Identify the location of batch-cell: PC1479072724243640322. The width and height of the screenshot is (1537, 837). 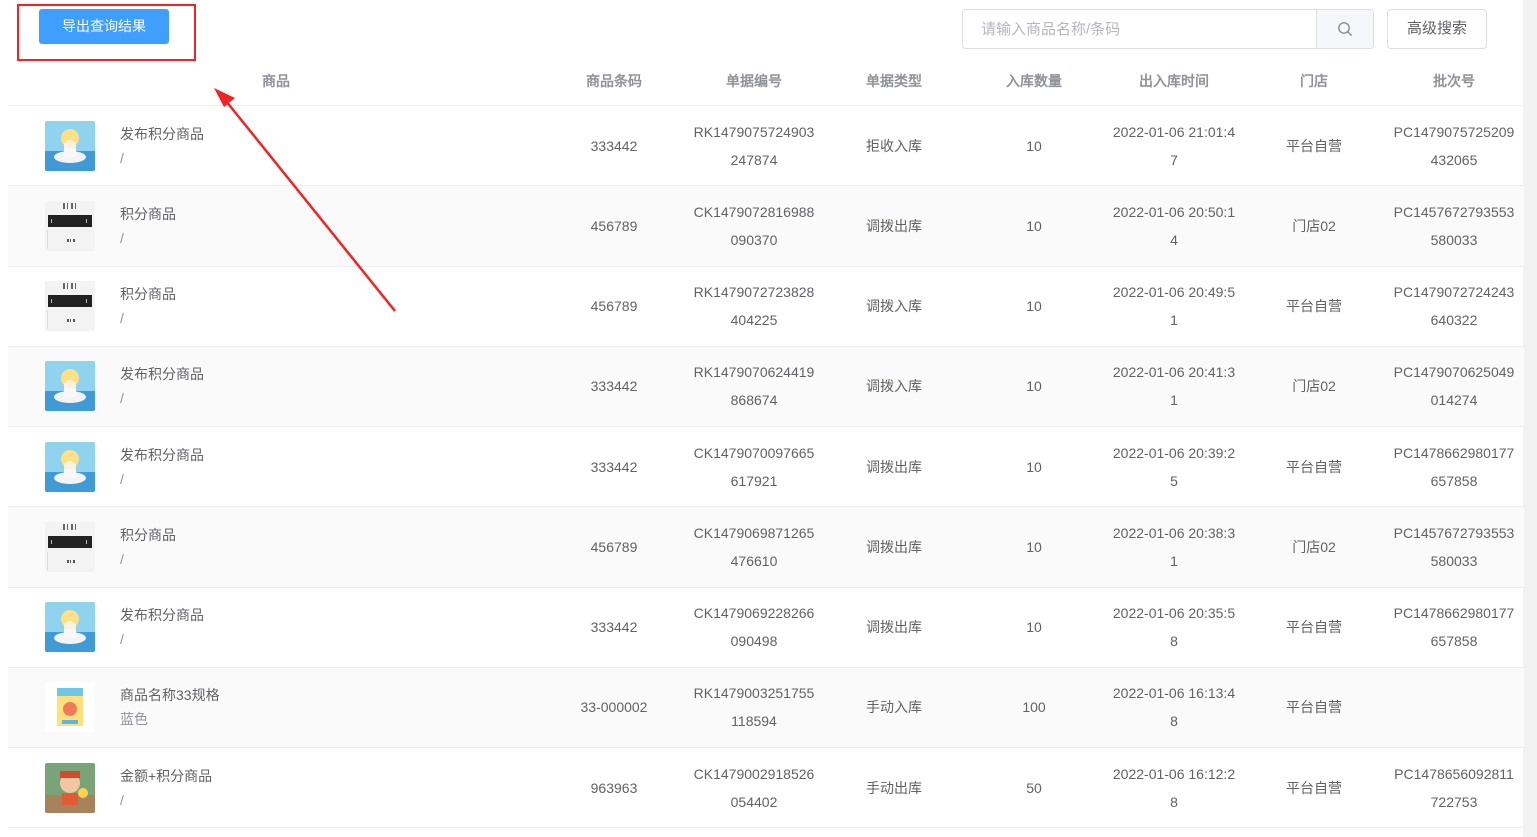
(1454, 306).